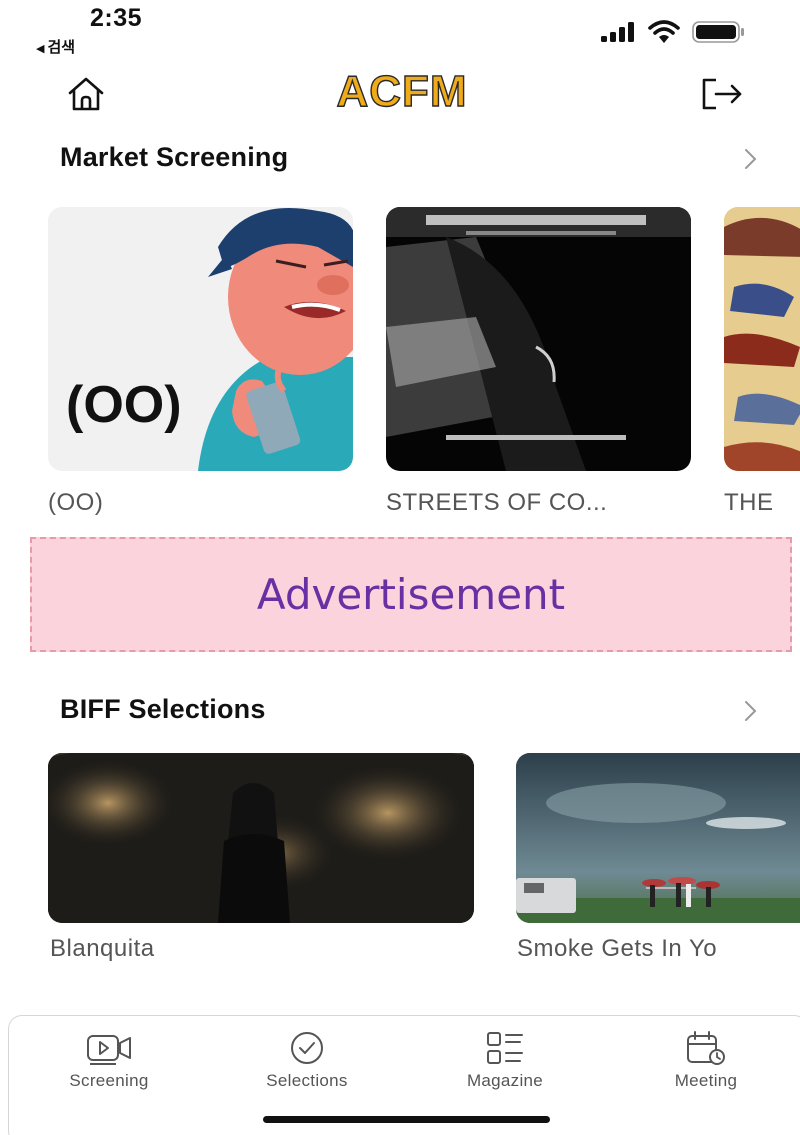 Image resolution: width=800 pixels, height=1135 pixels. What do you see at coordinates (40, 48) in the screenshot?
I see `back-triangle-icon: ◀` at bounding box center [40, 48].